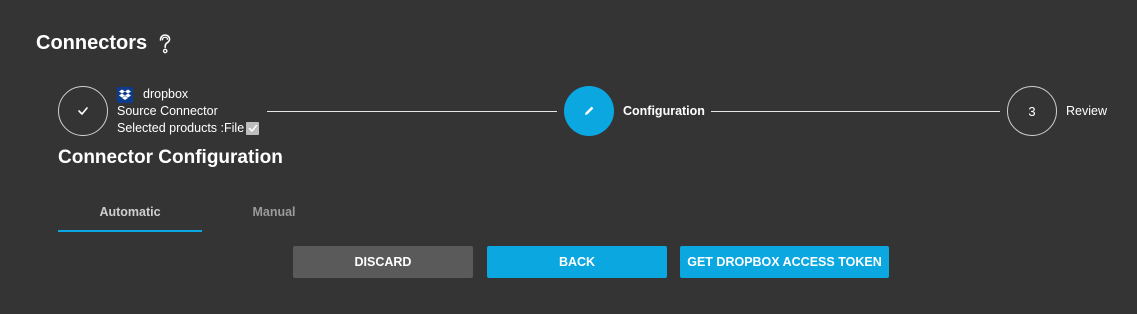 This screenshot has height=314, width=1137. What do you see at coordinates (577, 262) in the screenshot?
I see `back-button: BACK` at bounding box center [577, 262].